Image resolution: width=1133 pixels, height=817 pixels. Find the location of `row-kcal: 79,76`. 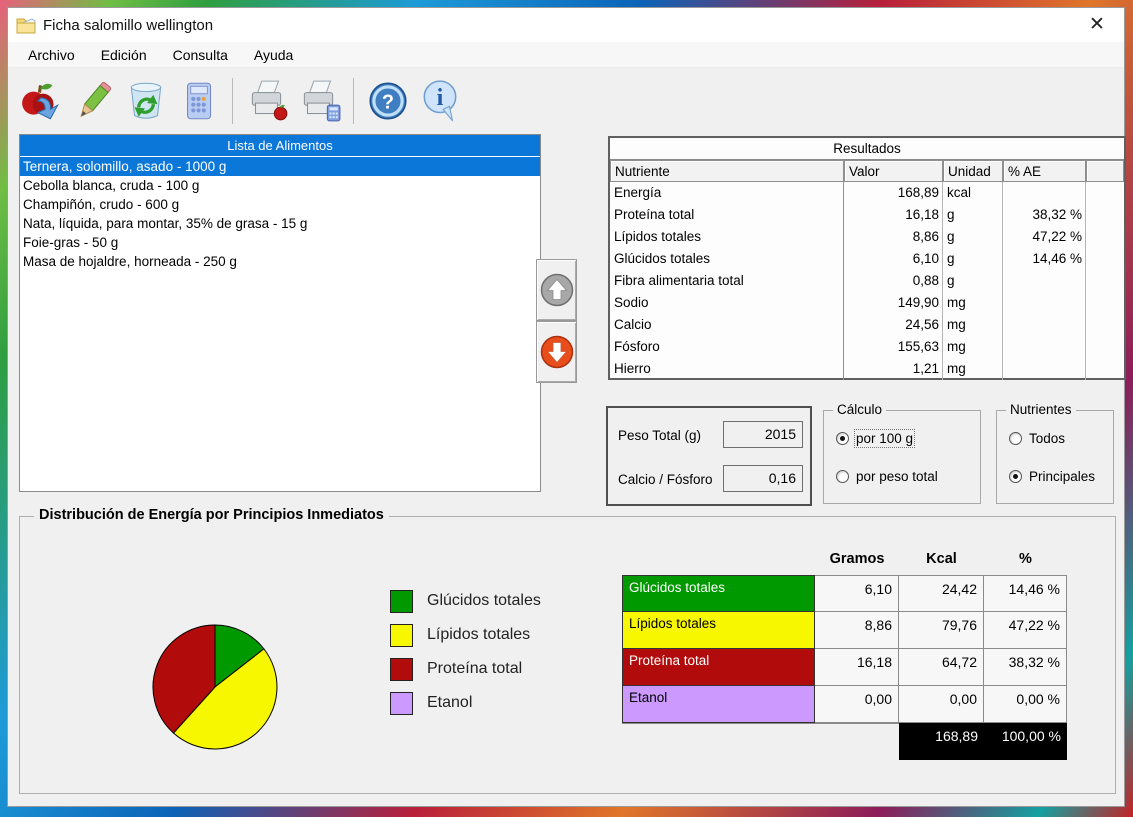

row-kcal: 79,76 is located at coordinates (941, 630).